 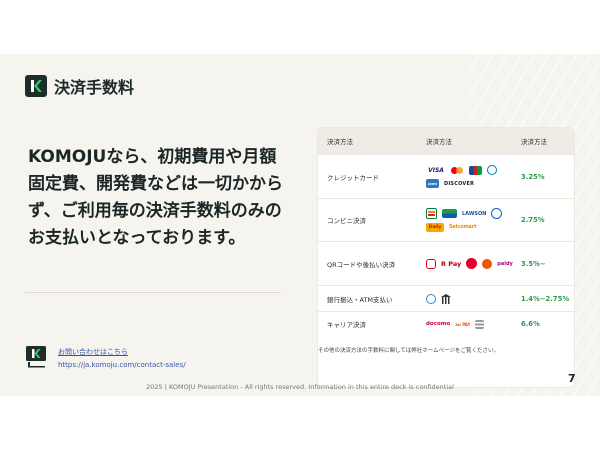 What do you see at coordinates (463, 324) in the screenshot?
I see `au-pay-carrier-logo-icon: au PAY` at bounding box center [463, 324].